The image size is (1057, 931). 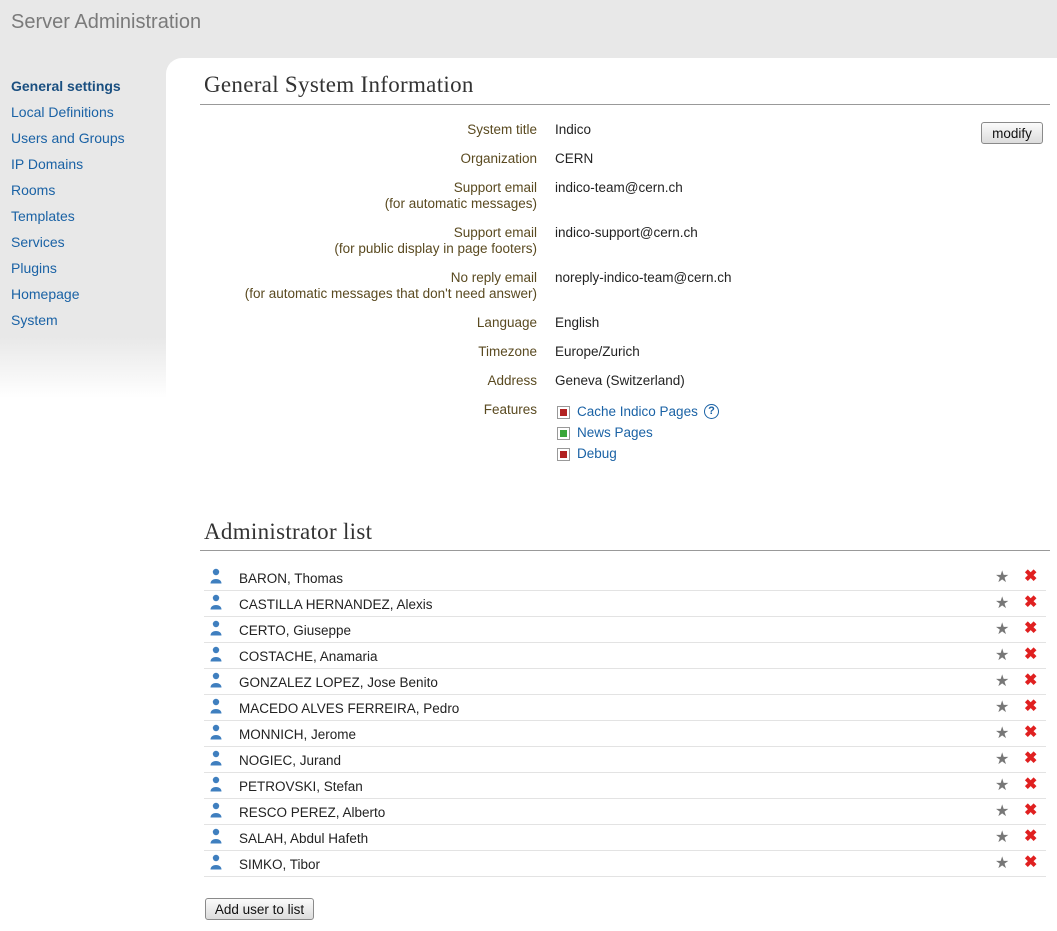 What do you see at coordinates (615, 433) in the screenshot?
I see `feature-link: News Pages` at bounding box center [615, 433].